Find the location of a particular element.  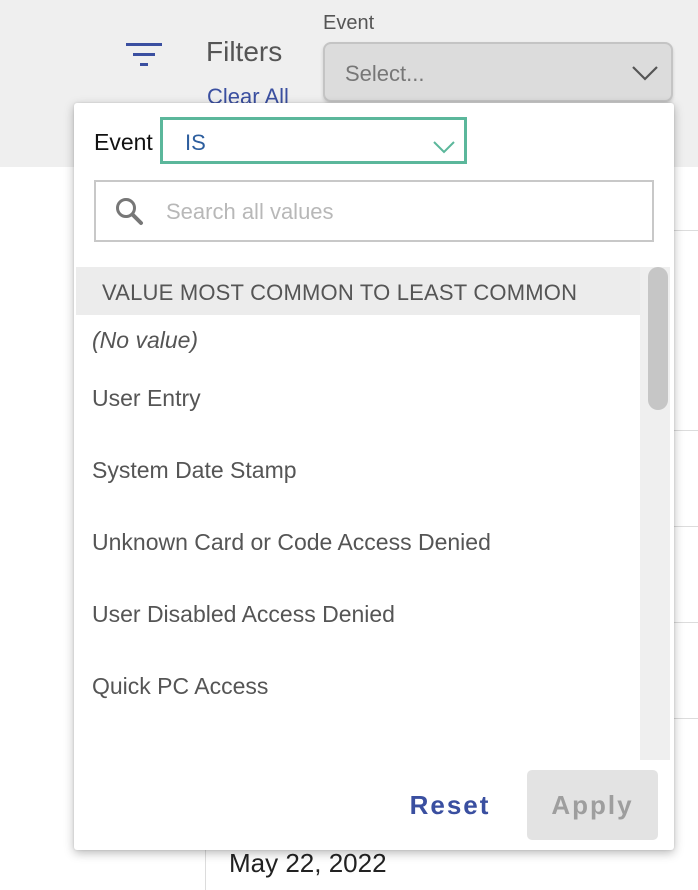

apply-button: Apply is located at coordinates (592, 805).